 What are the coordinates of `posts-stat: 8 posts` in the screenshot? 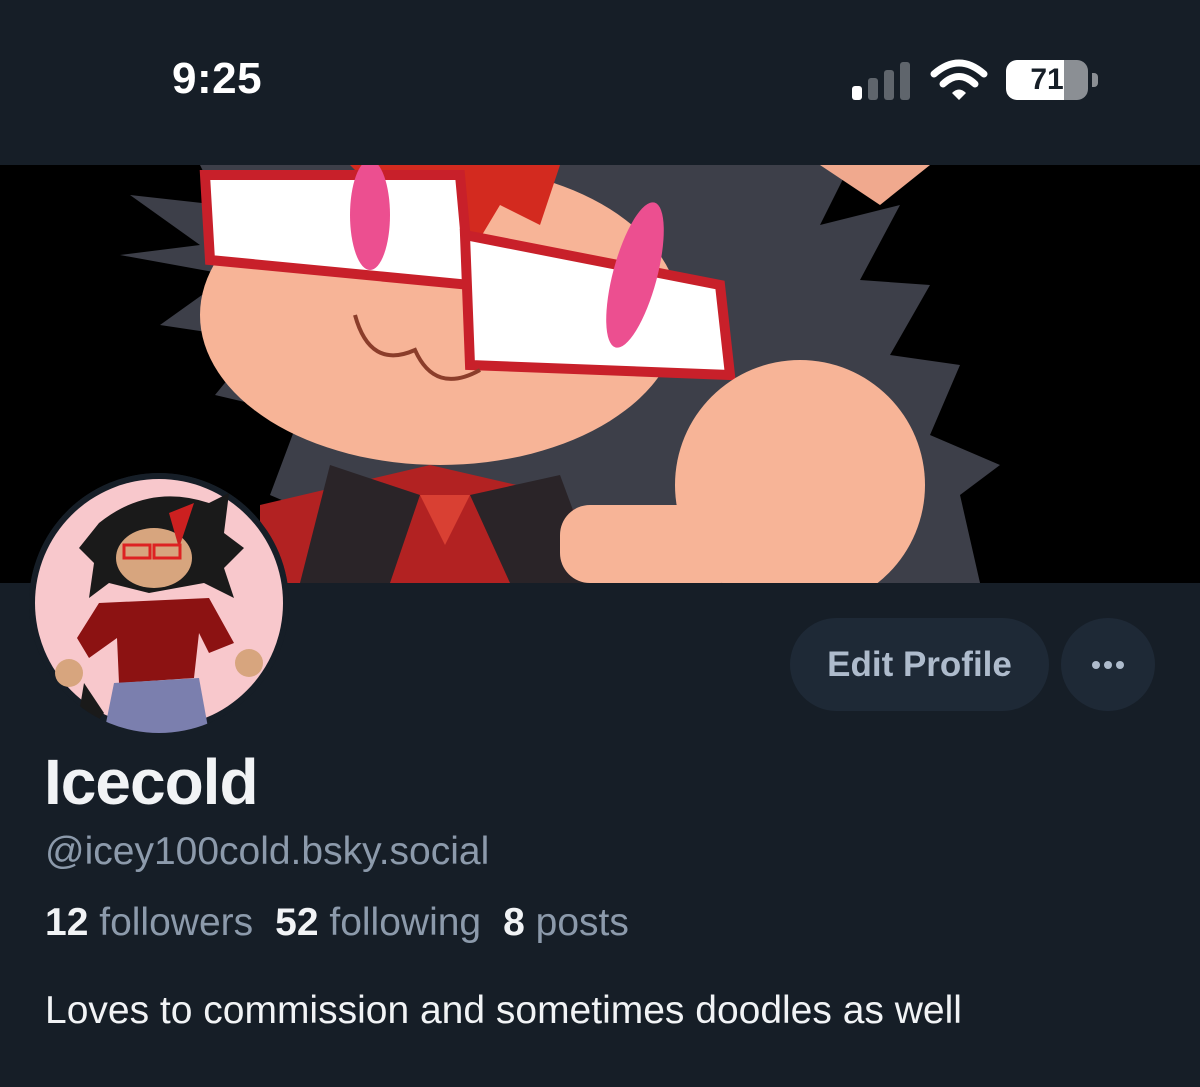 It's located at (566, 922).